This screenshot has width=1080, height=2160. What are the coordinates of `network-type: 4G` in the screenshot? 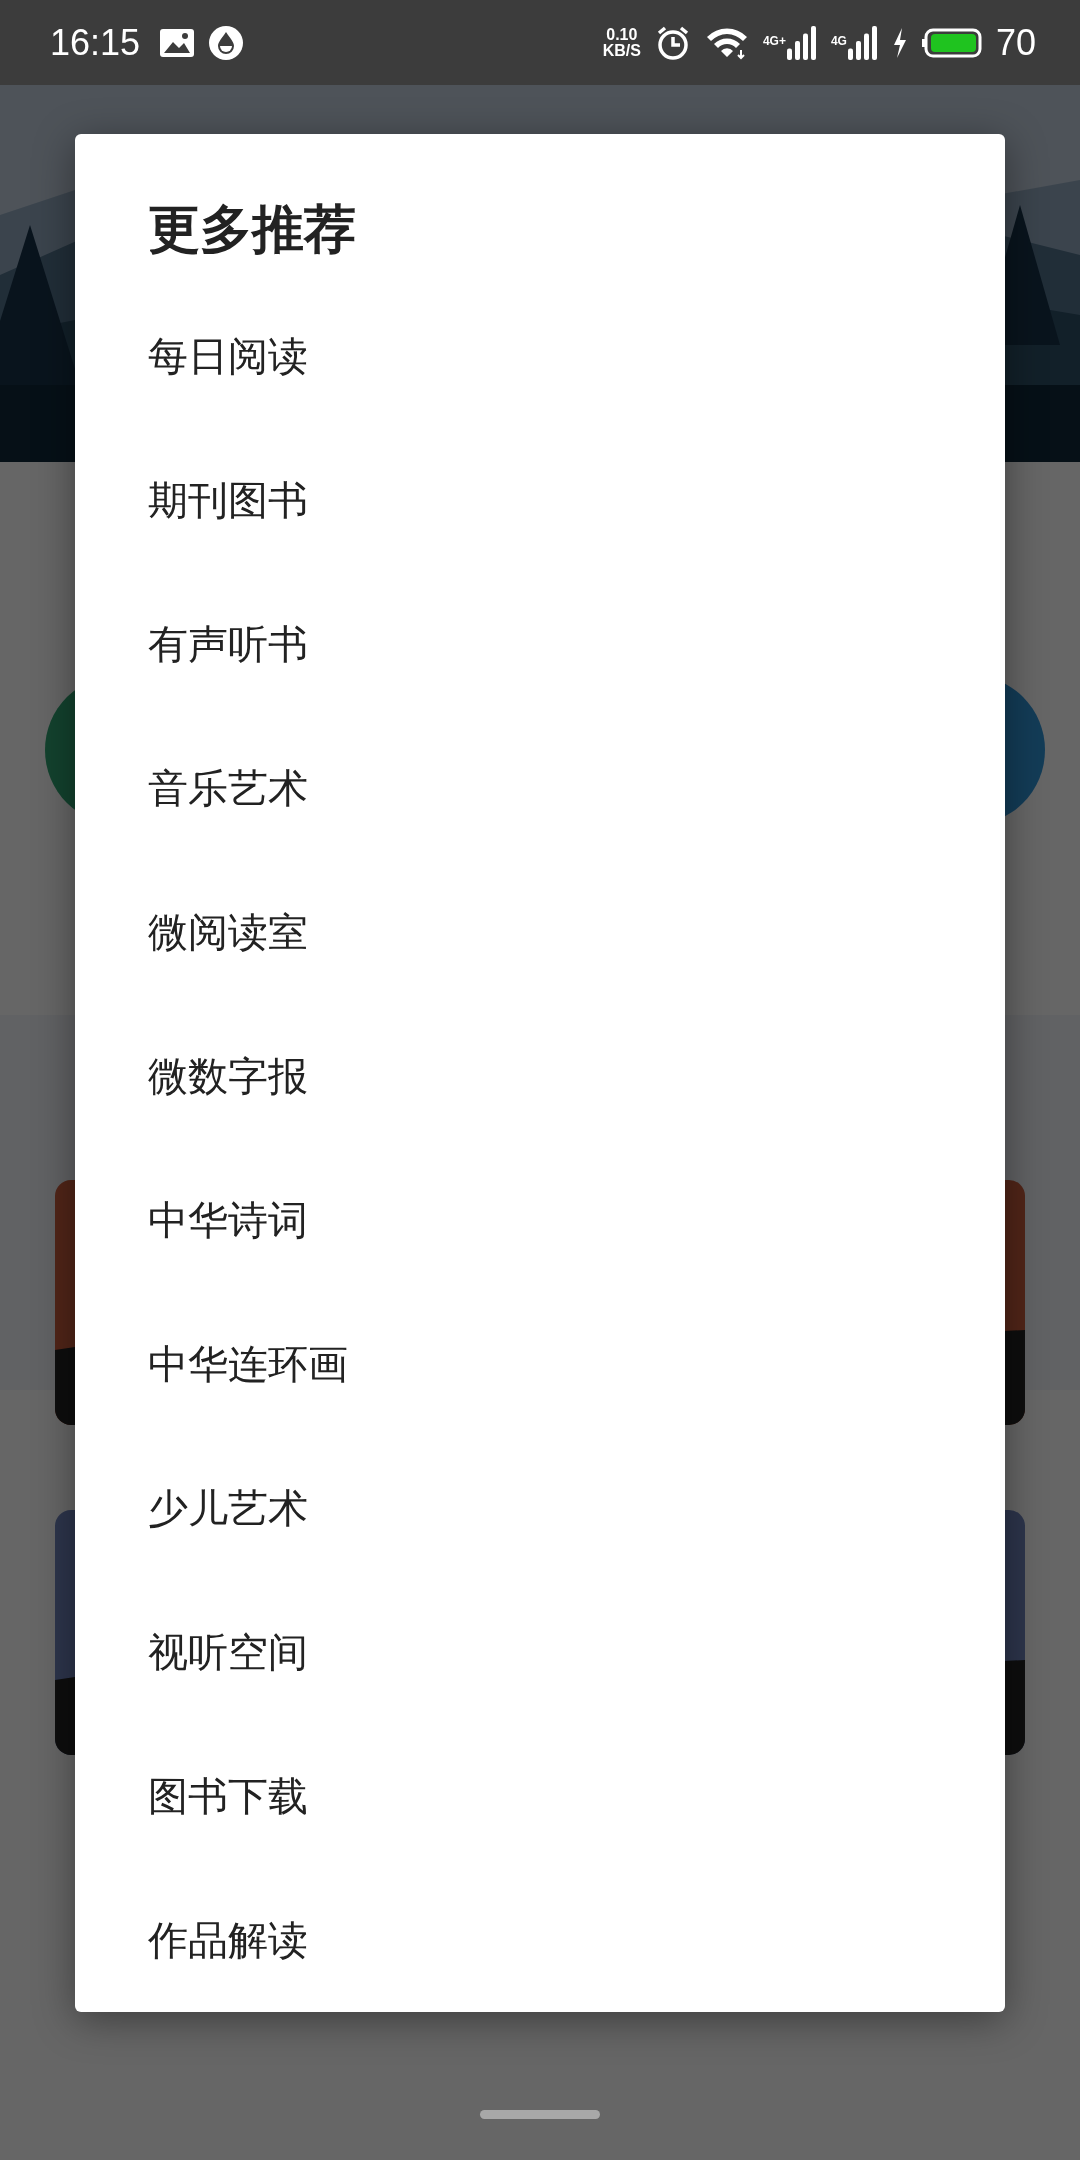 It's located at (838, 40).